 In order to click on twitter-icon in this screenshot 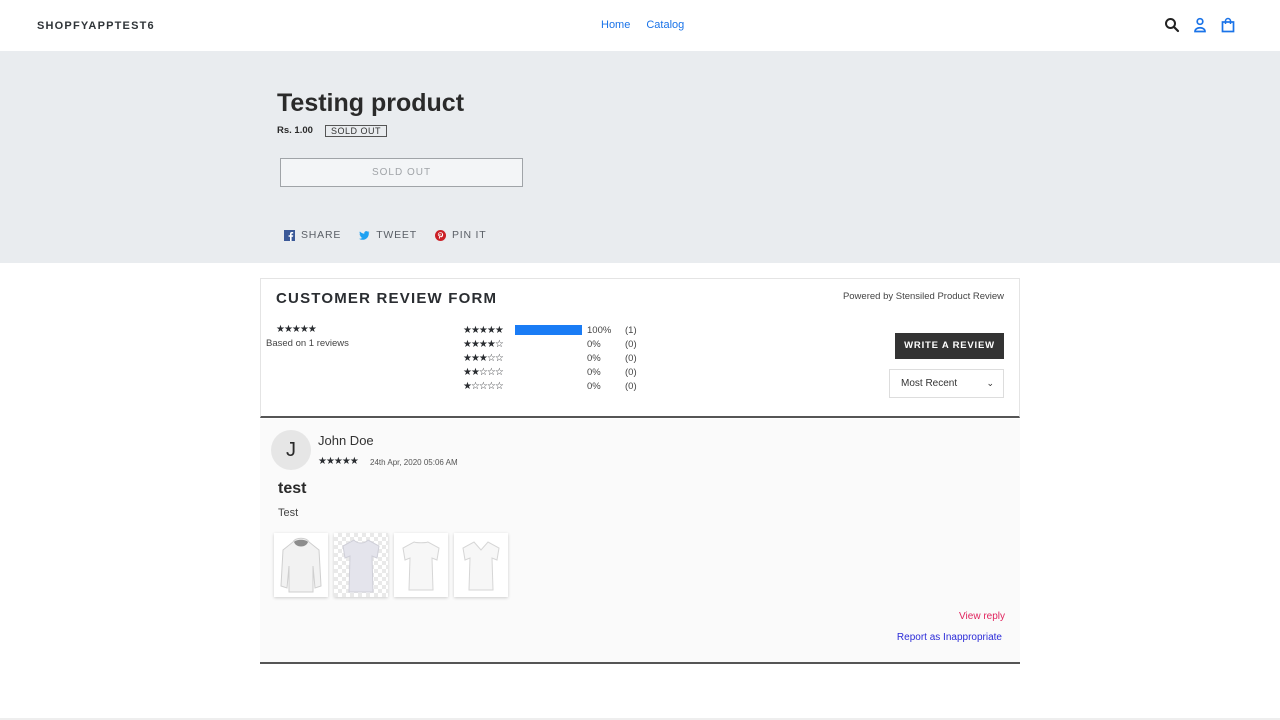, I will do `click(364, 235)`.